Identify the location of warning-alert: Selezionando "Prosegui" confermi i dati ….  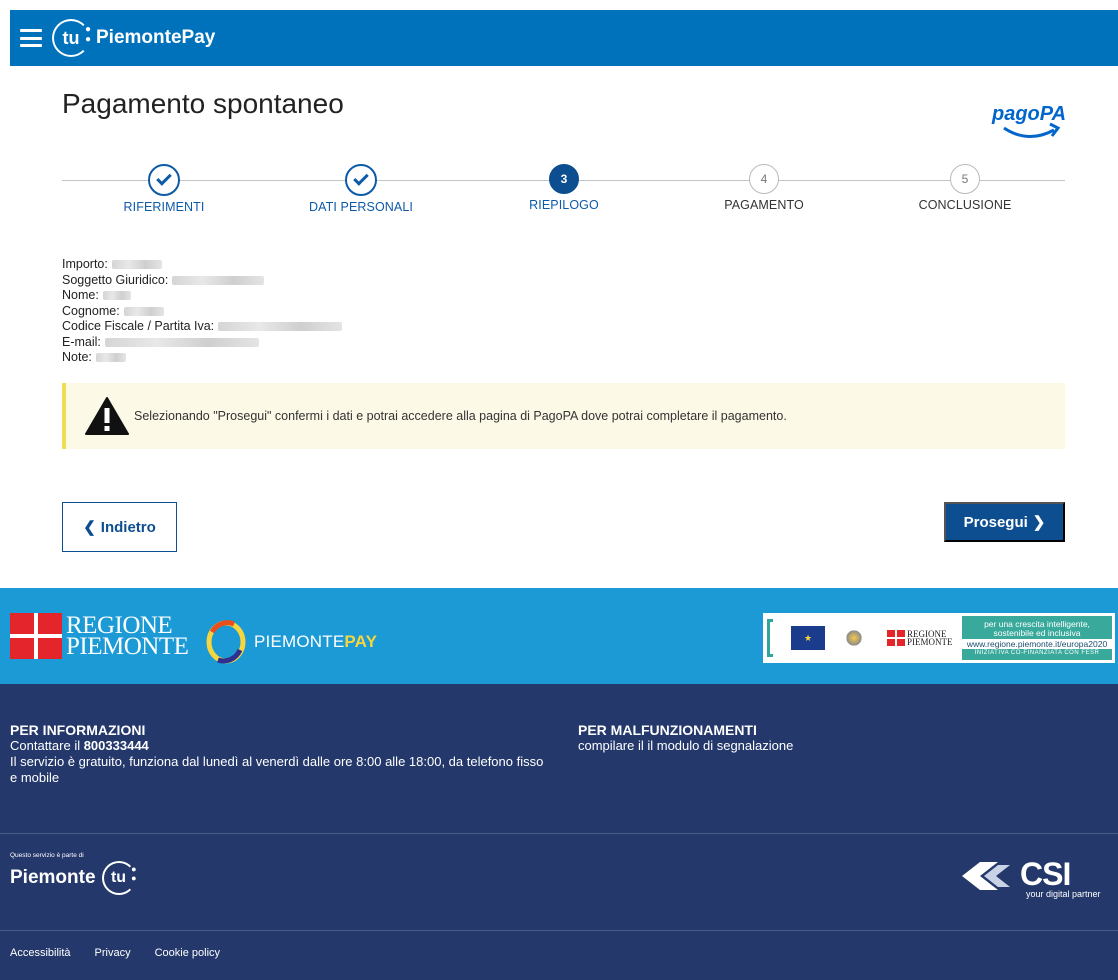
(563, 416).